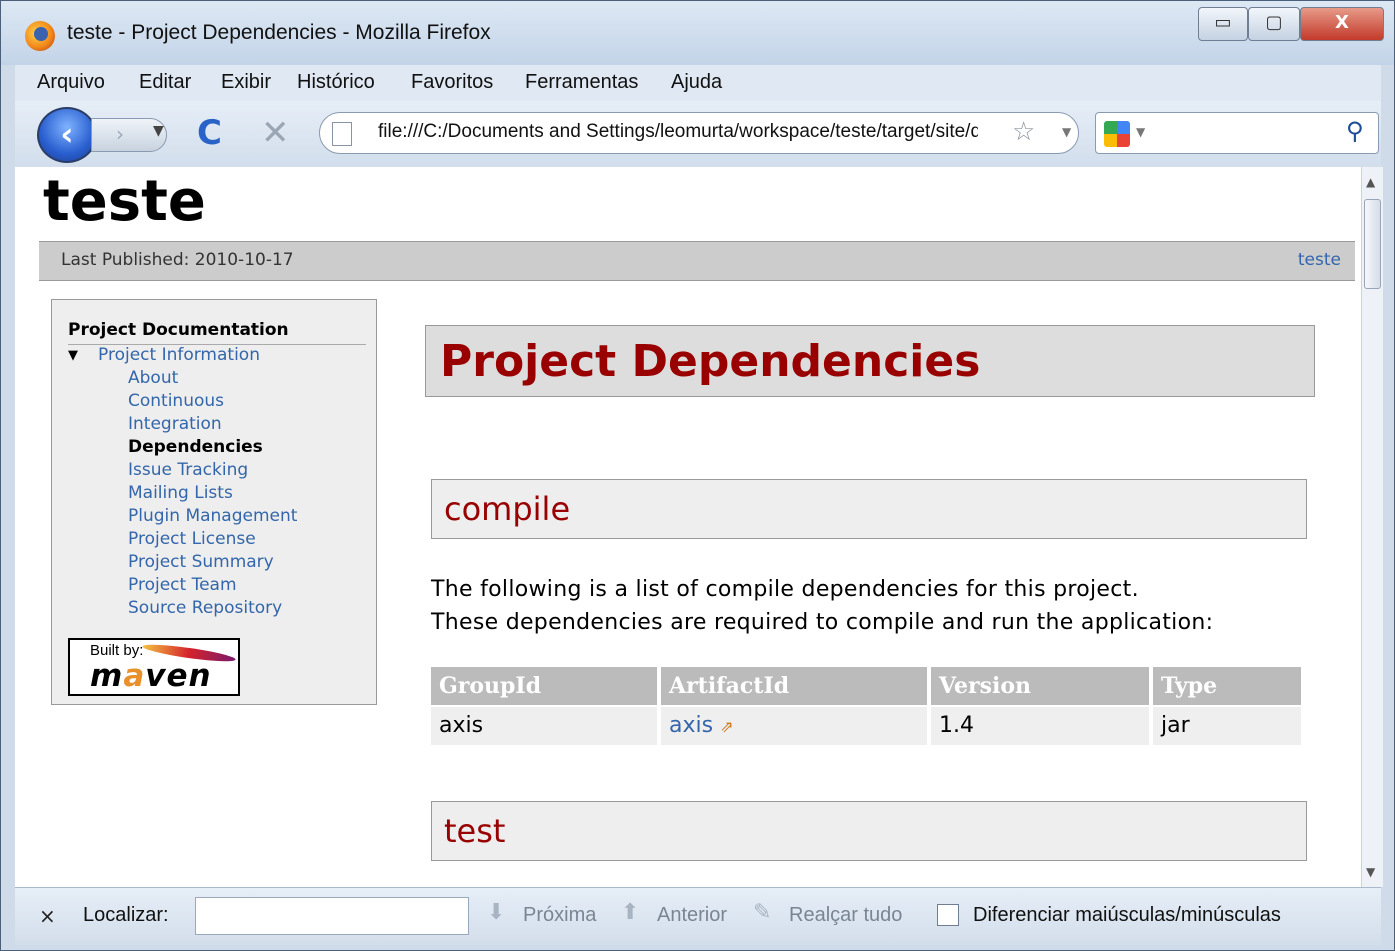 The image size is (1395, 951). I want to click on close-button: X, so click(1342, 24).